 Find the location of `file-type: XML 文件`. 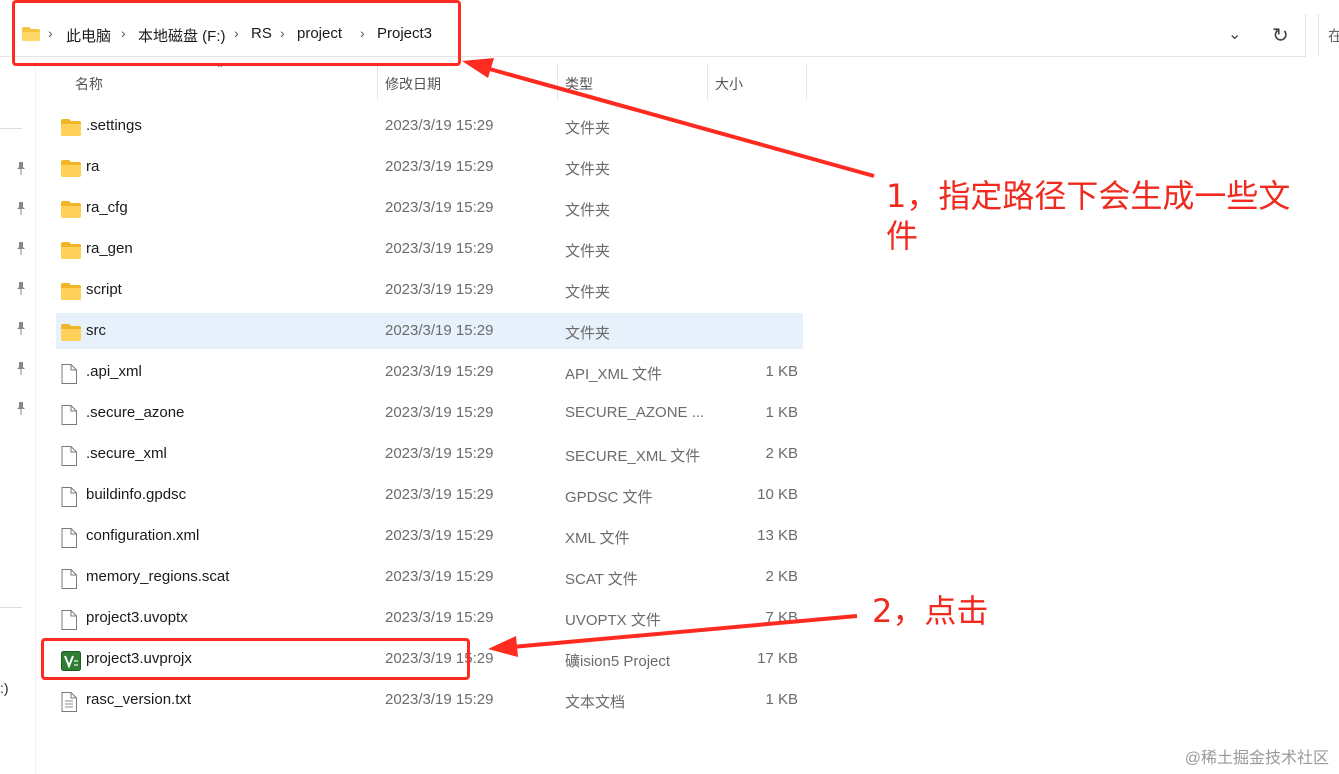

file-type: XML 文件 is located at coordinates (597, 538).